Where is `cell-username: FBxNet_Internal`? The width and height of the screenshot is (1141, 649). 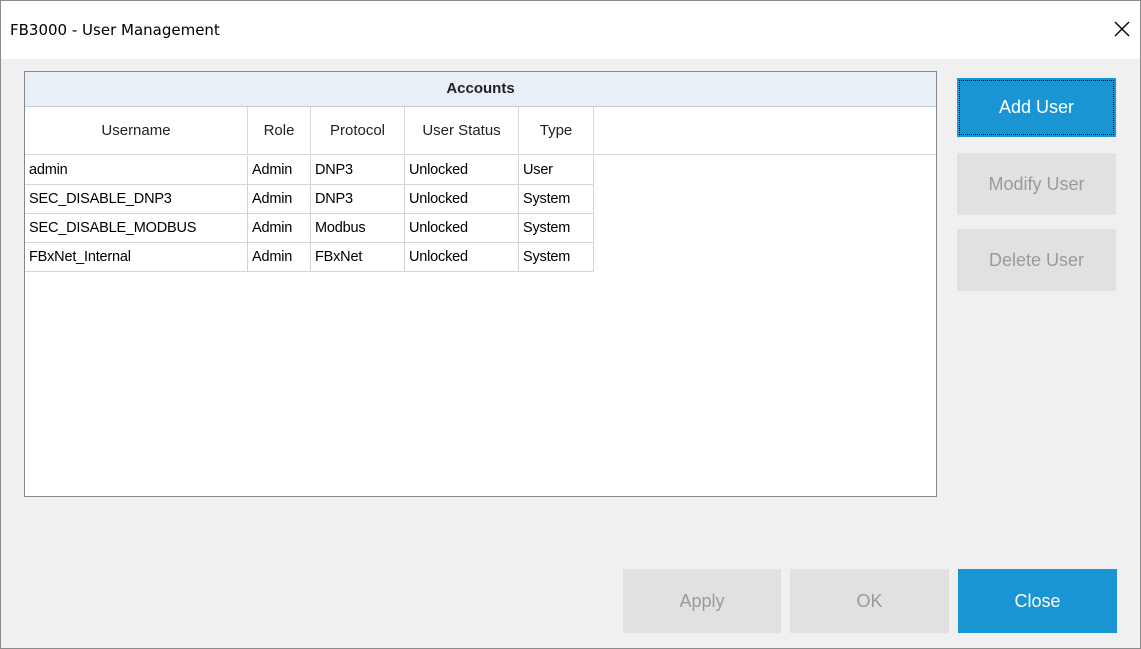 cell-username: FBxNet_Internal is located at coordinates (136, 257).